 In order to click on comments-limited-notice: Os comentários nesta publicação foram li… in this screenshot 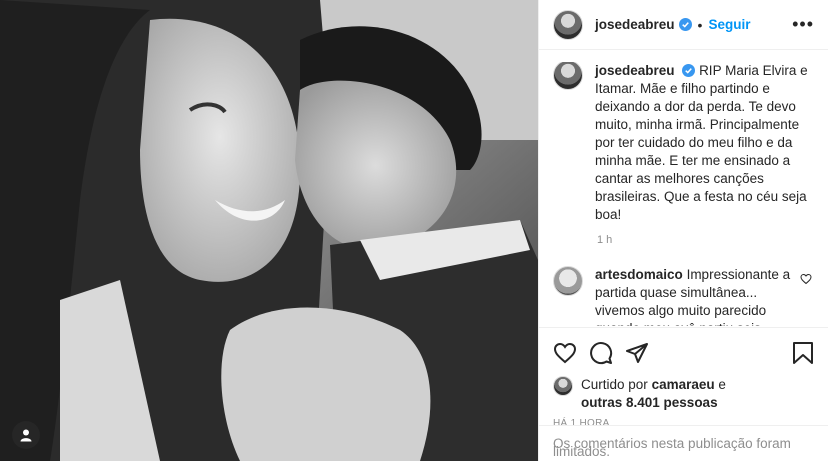, I will do `click(683, 443)`.